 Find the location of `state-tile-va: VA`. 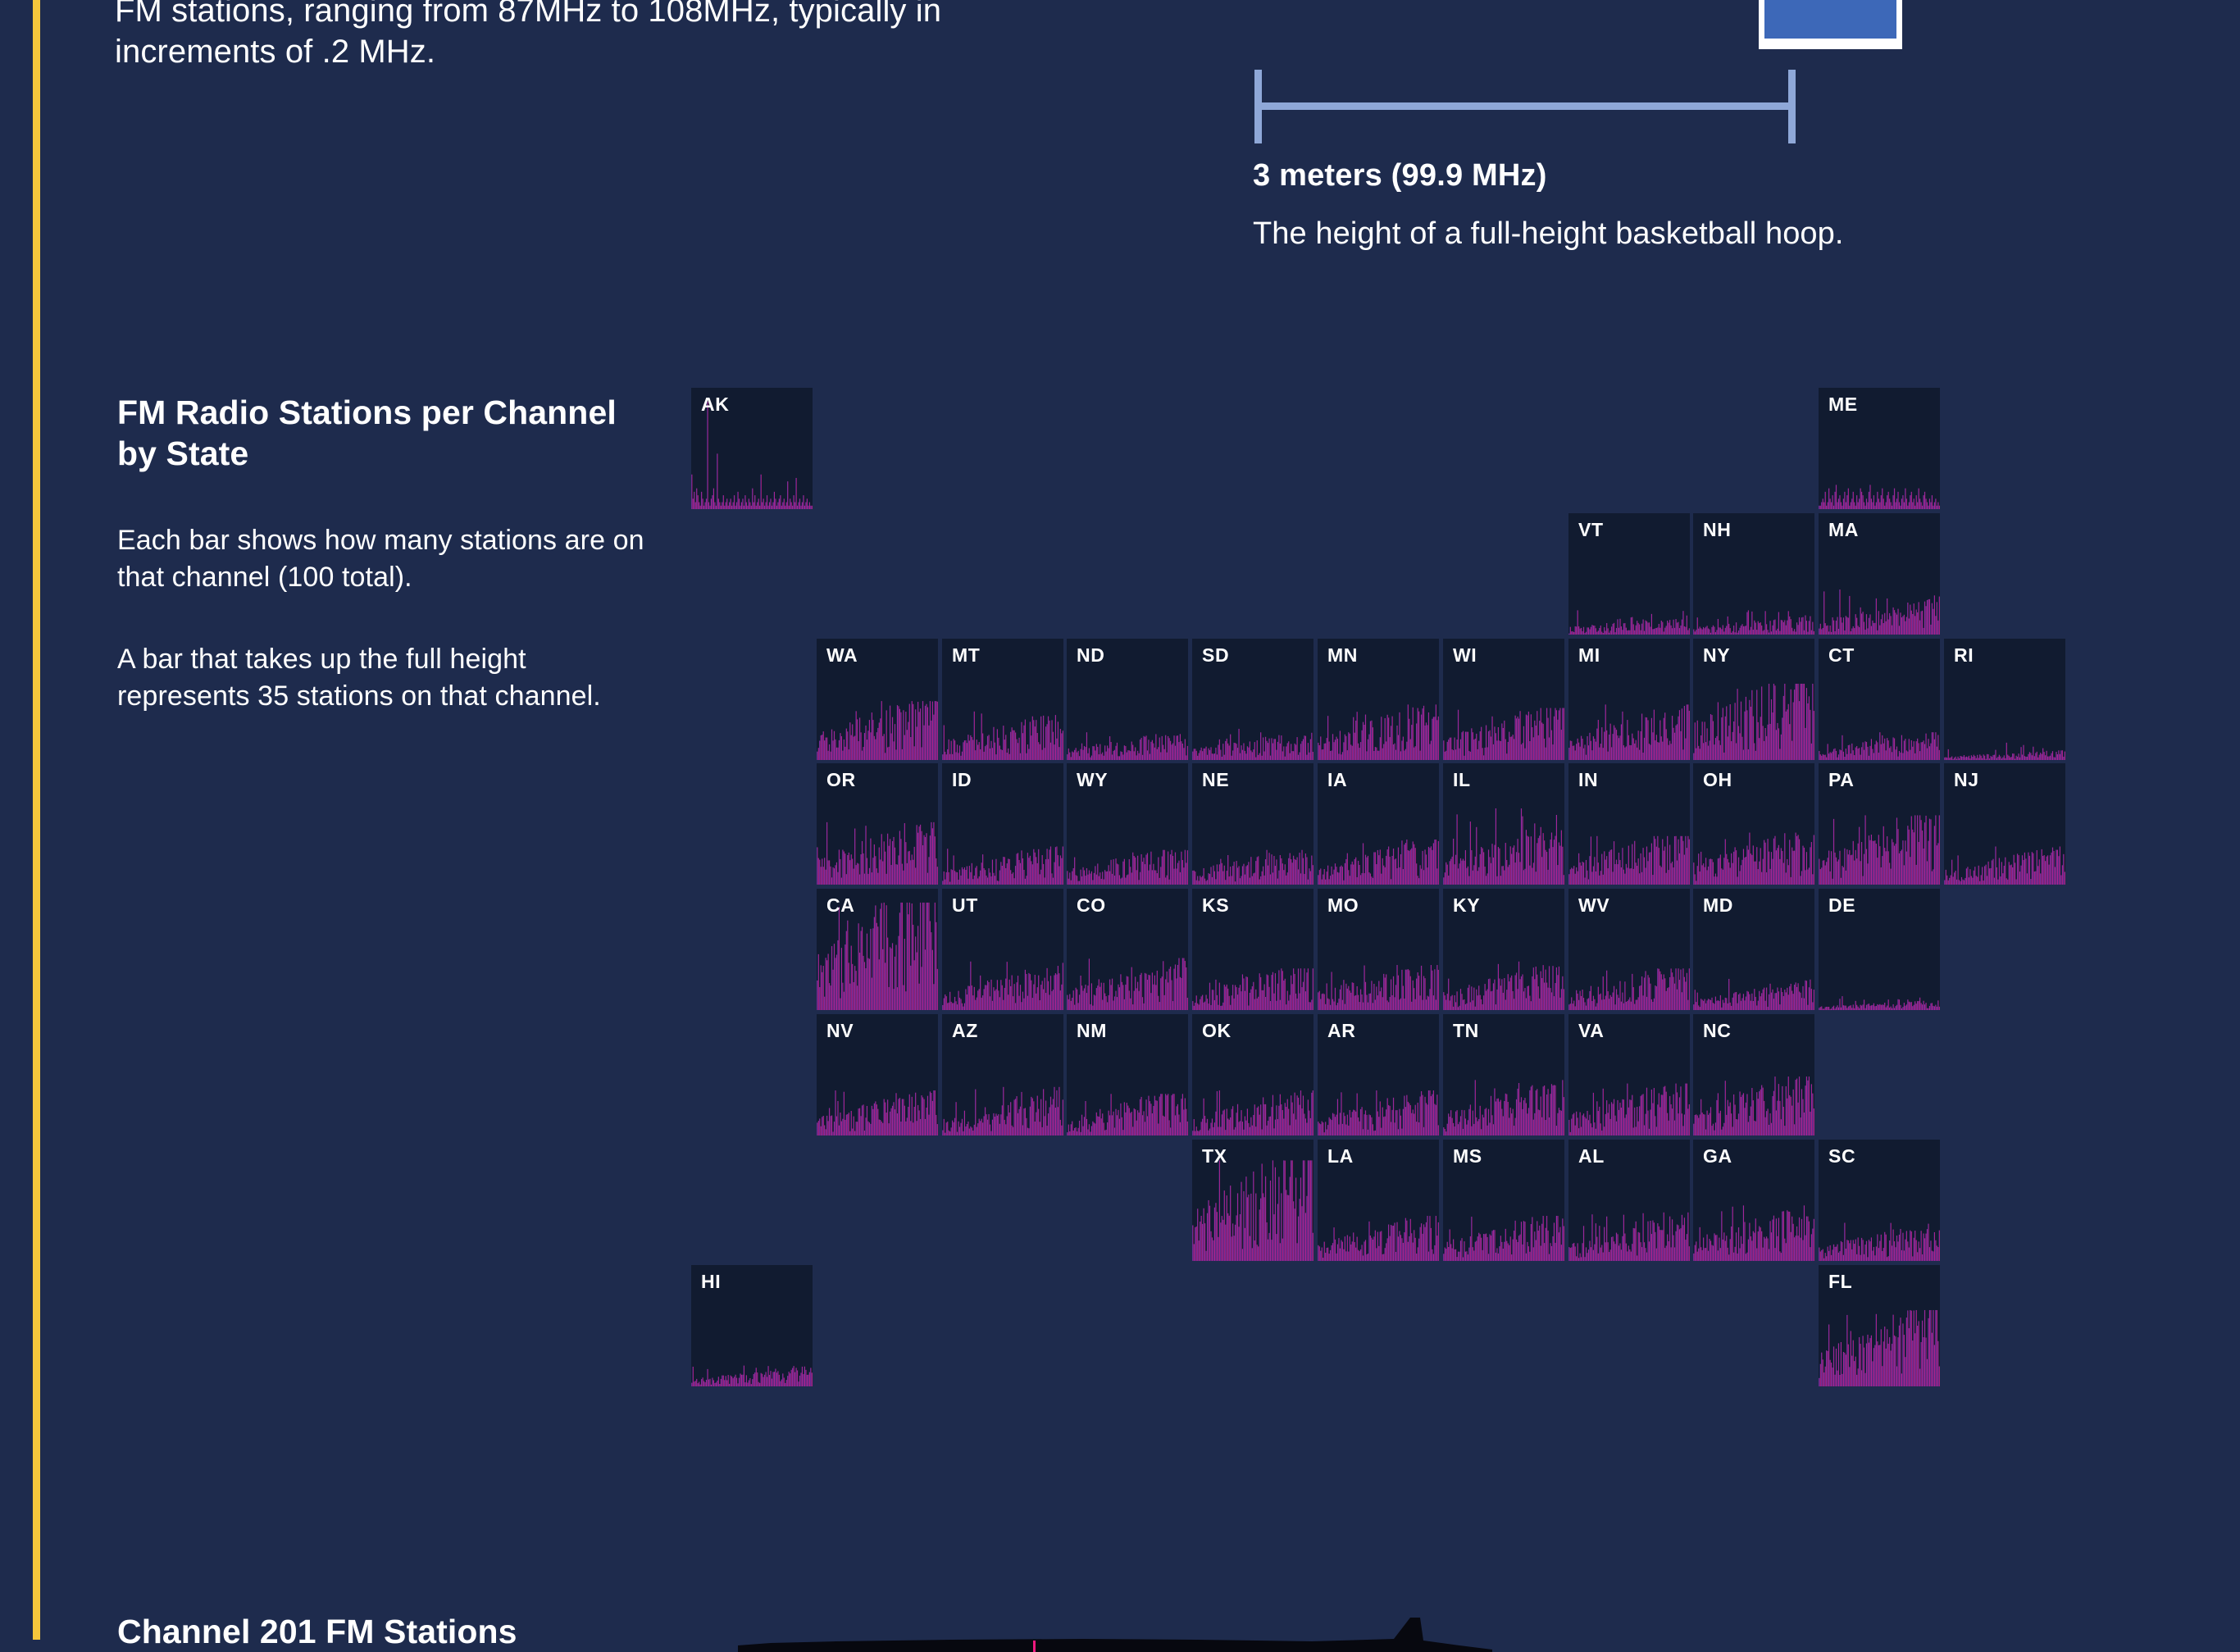

state-tile-va: VA is located at coordinates (1629, 1074).